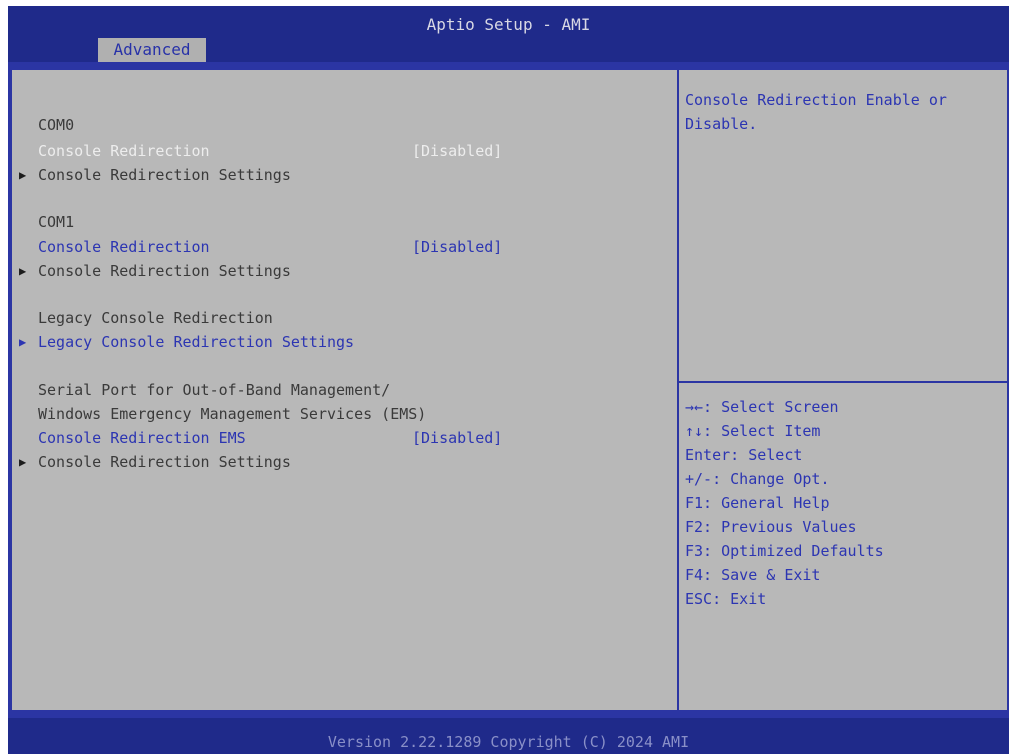 The width and height of the screenshot is (1010, 754). Describe the element at coordinates (344, 175) in the screenshot. I see `submenu-com0-settings: ▶ Console Redirection Settings` at that location.